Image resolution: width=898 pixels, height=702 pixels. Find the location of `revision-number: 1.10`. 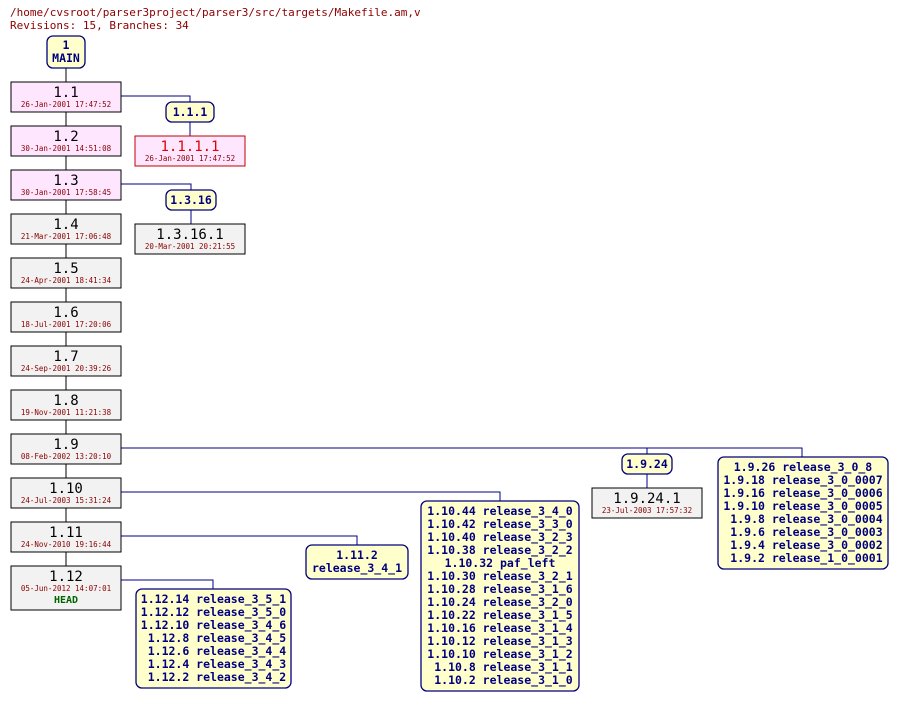

revision-number: 1.10 is located at coordinates (66, 489).